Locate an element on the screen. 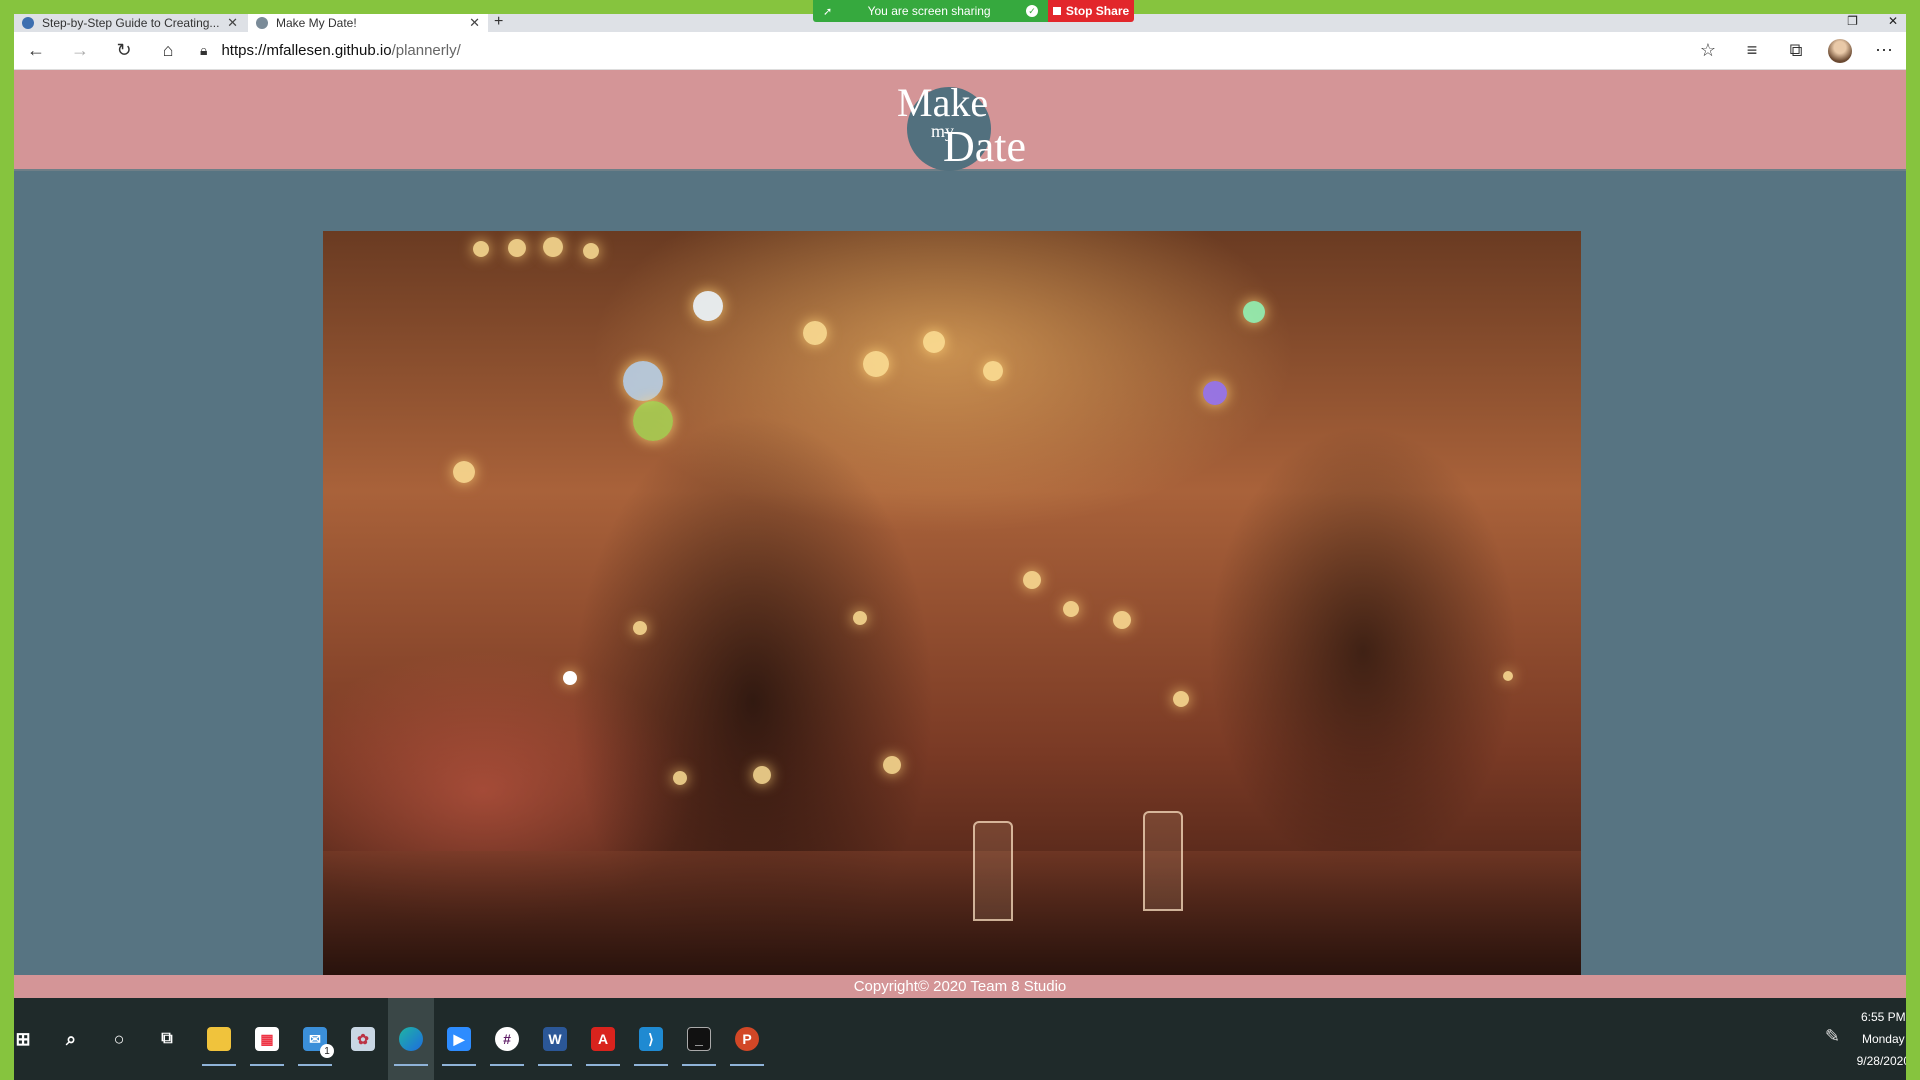  clock-day: Monday is located at coordinates (1883, 1039).